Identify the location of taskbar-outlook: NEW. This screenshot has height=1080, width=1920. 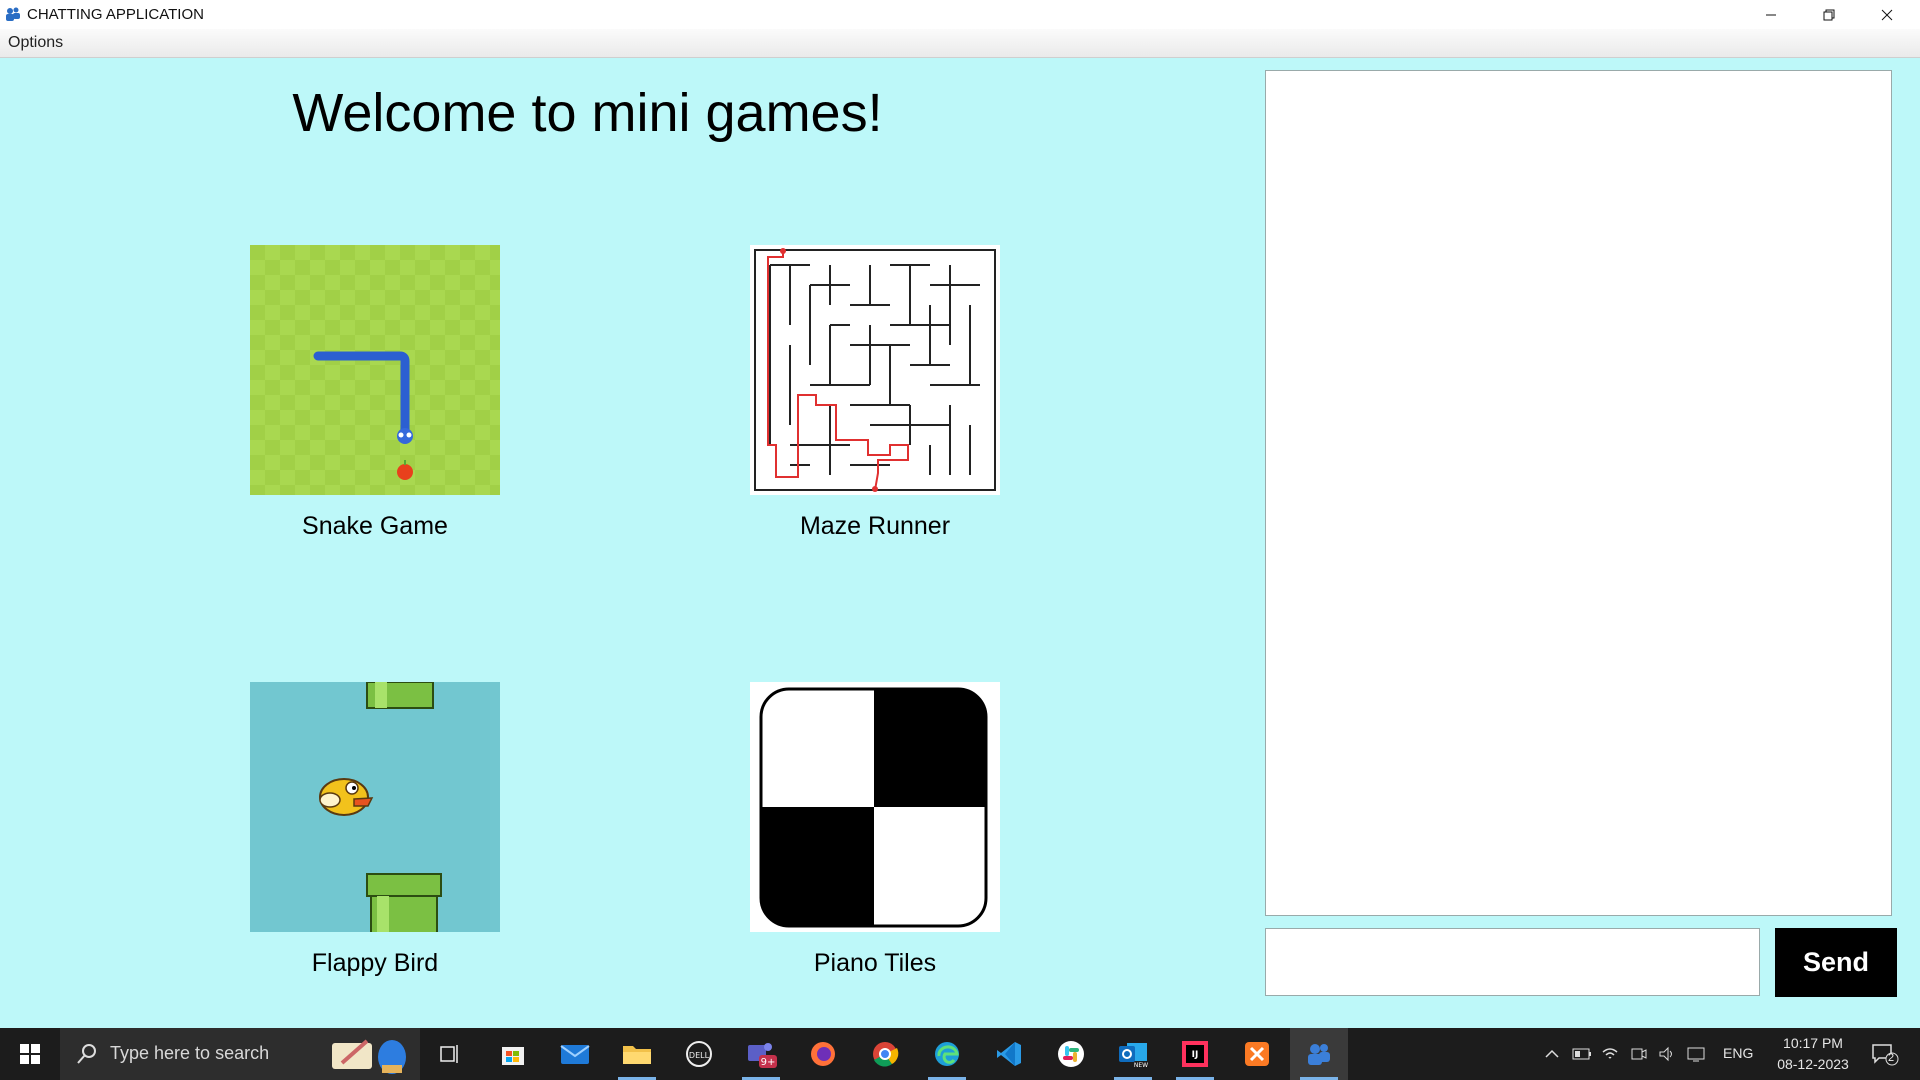
(1133, 1054).